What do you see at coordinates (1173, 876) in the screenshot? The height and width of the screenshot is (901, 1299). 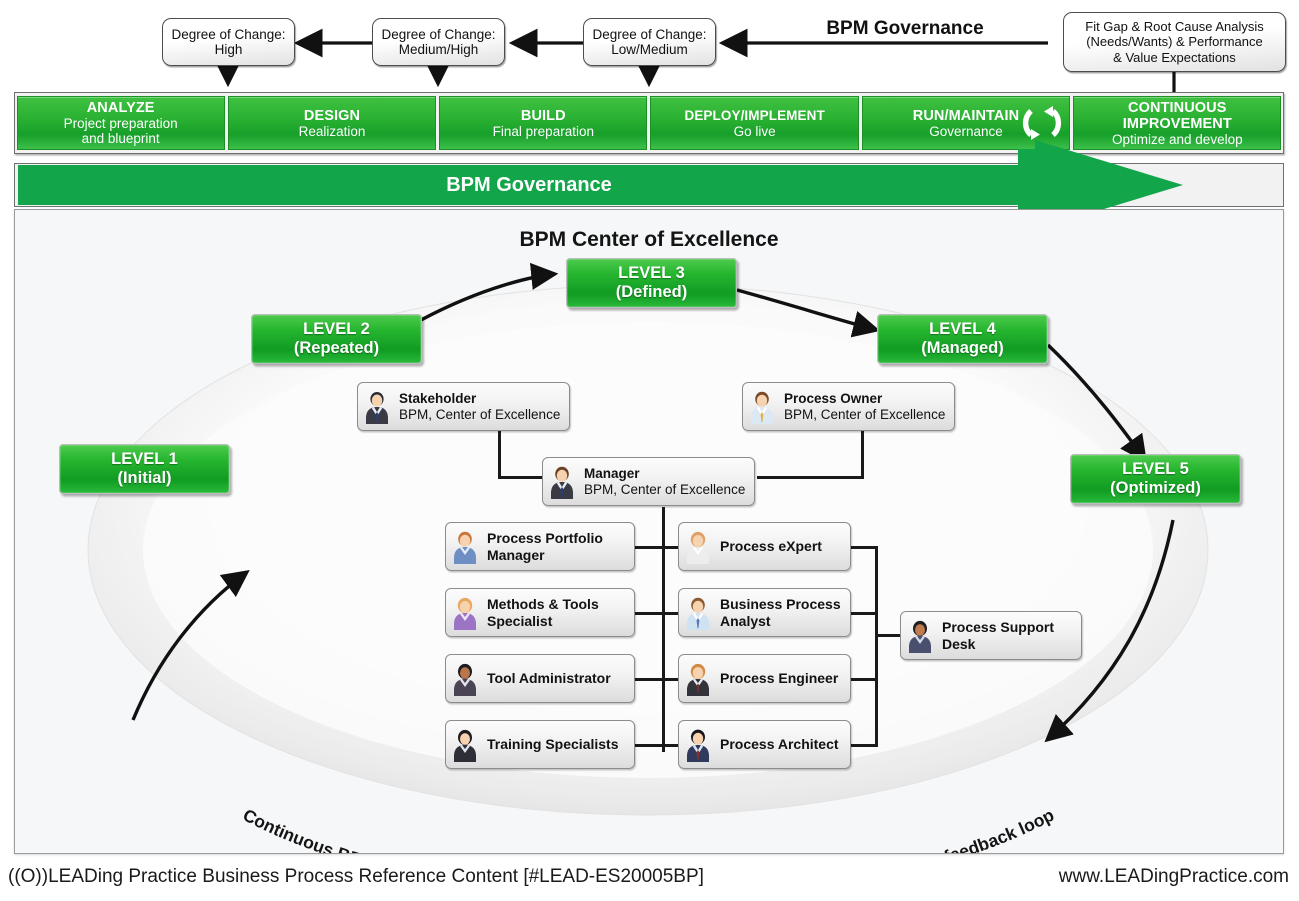 I see `footer-right-text: www.LEADingPractice.com` at bounding box center [1173, 876].